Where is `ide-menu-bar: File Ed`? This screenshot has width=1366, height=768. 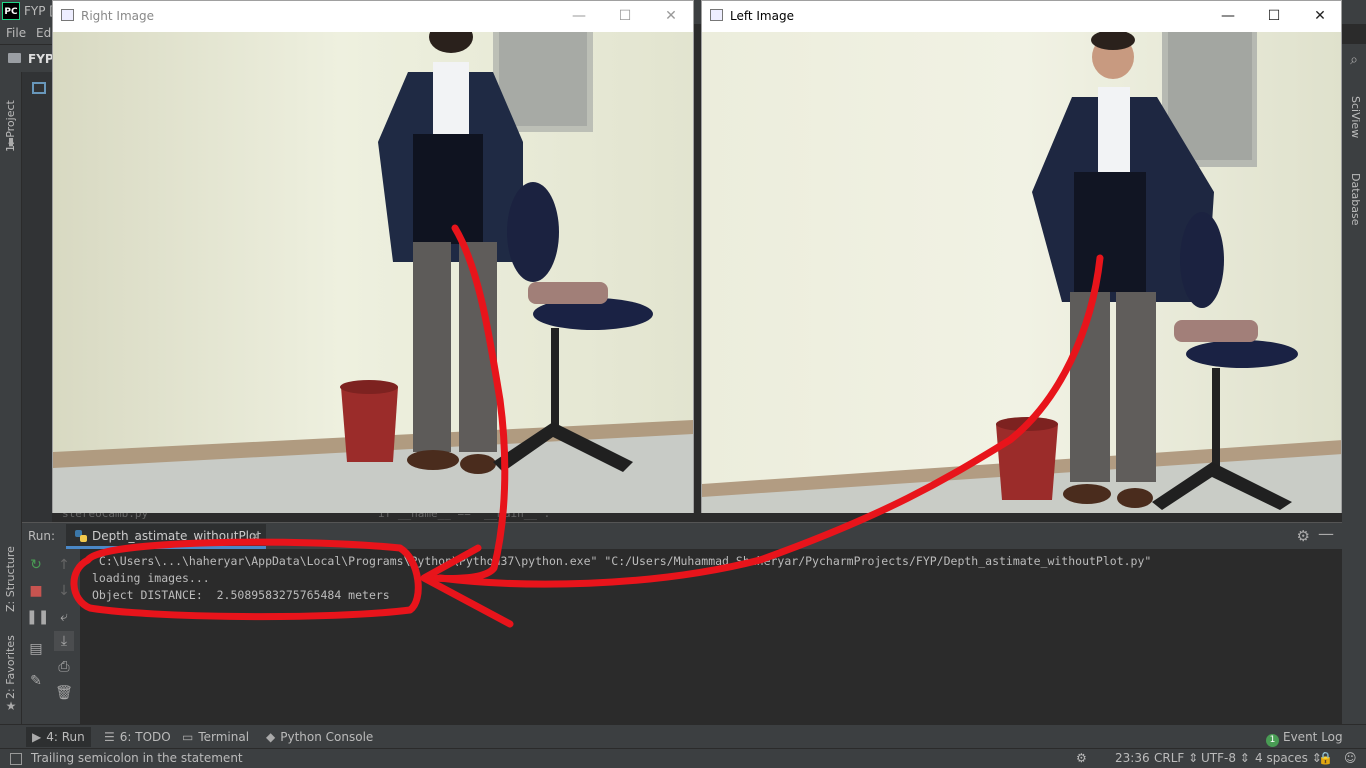 ide-menu-bar: File Ed is located at coordinates (30, 34).